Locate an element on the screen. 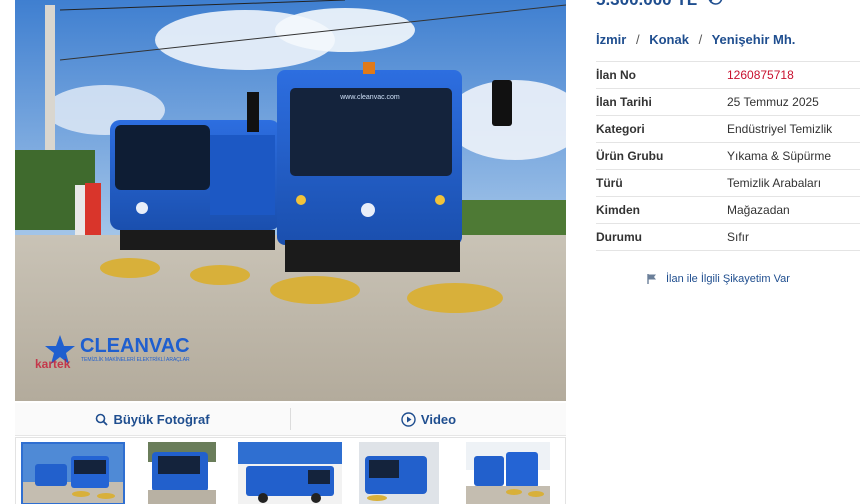 The height and width of the screenshot is (504, 860). vehicle-website-text: www.cleanvac.com is located at coordinates (369, 97).